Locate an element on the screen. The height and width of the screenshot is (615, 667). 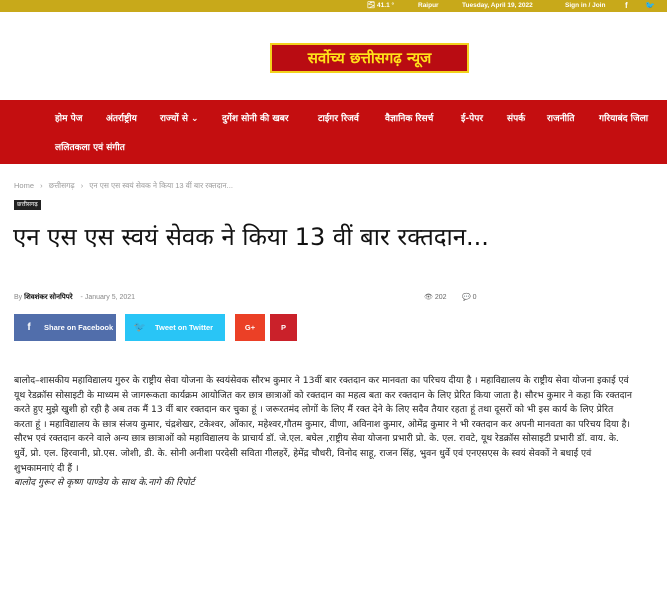
googleplus-icon: G+ is located at coordinates (250, 327).